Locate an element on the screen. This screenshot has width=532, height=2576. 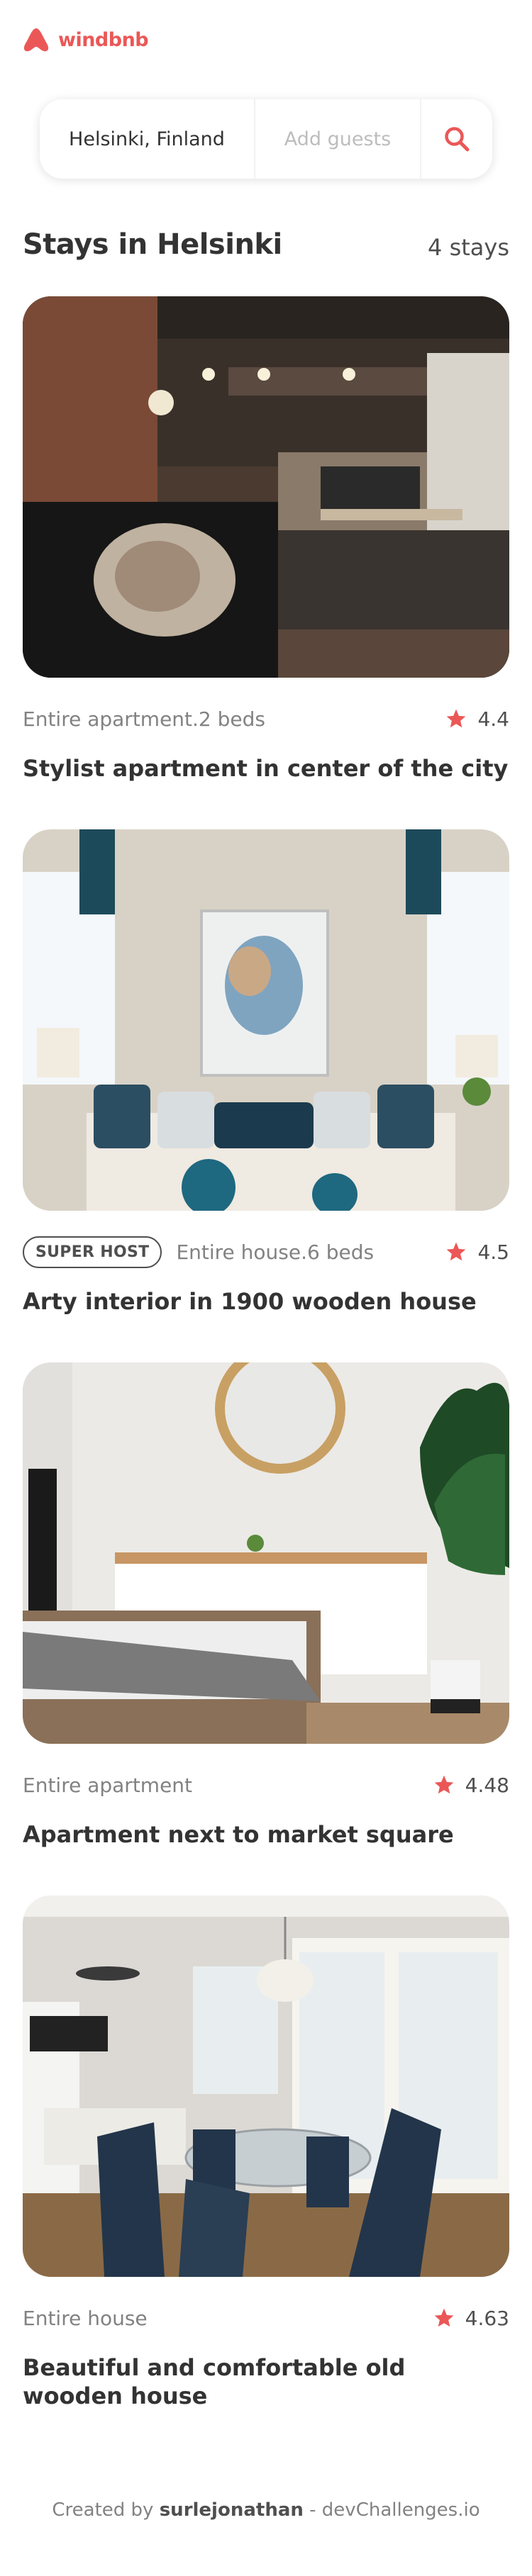
rating-value: 4.5 is located at coordinates (493, 1252).